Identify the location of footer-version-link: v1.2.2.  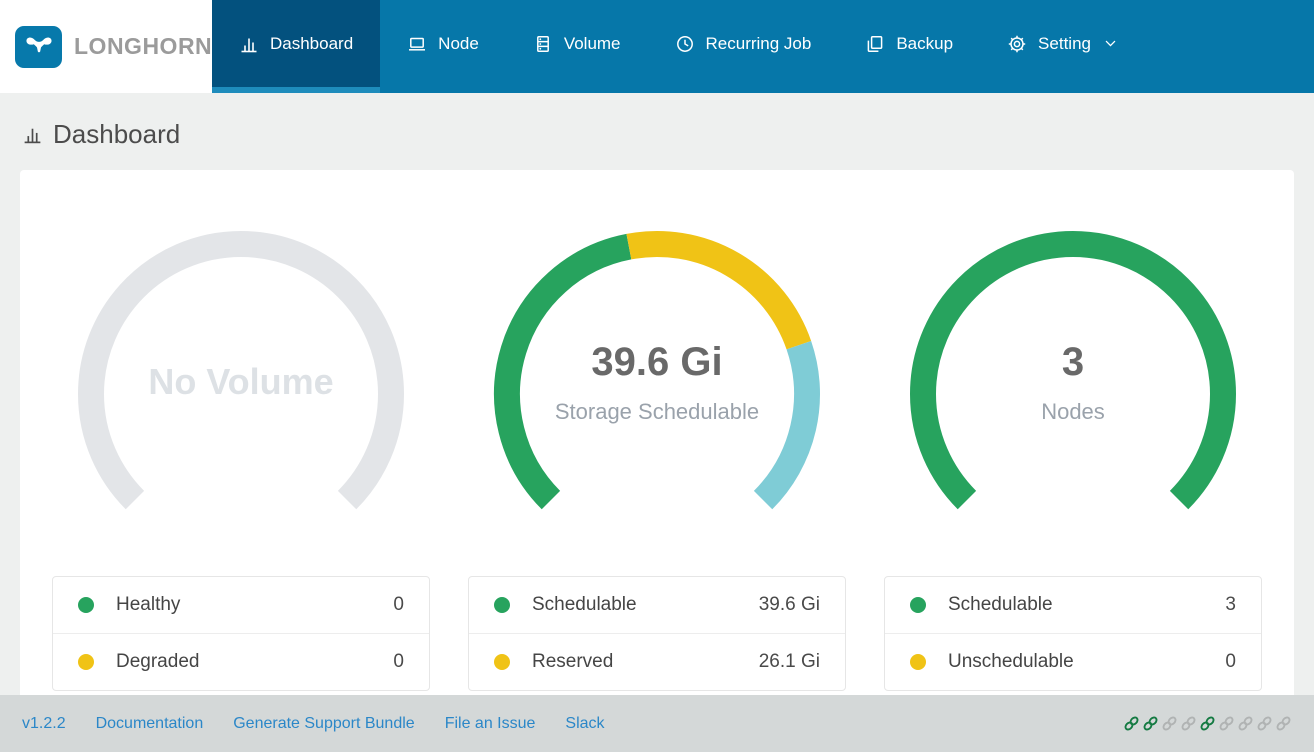
(44, 724).